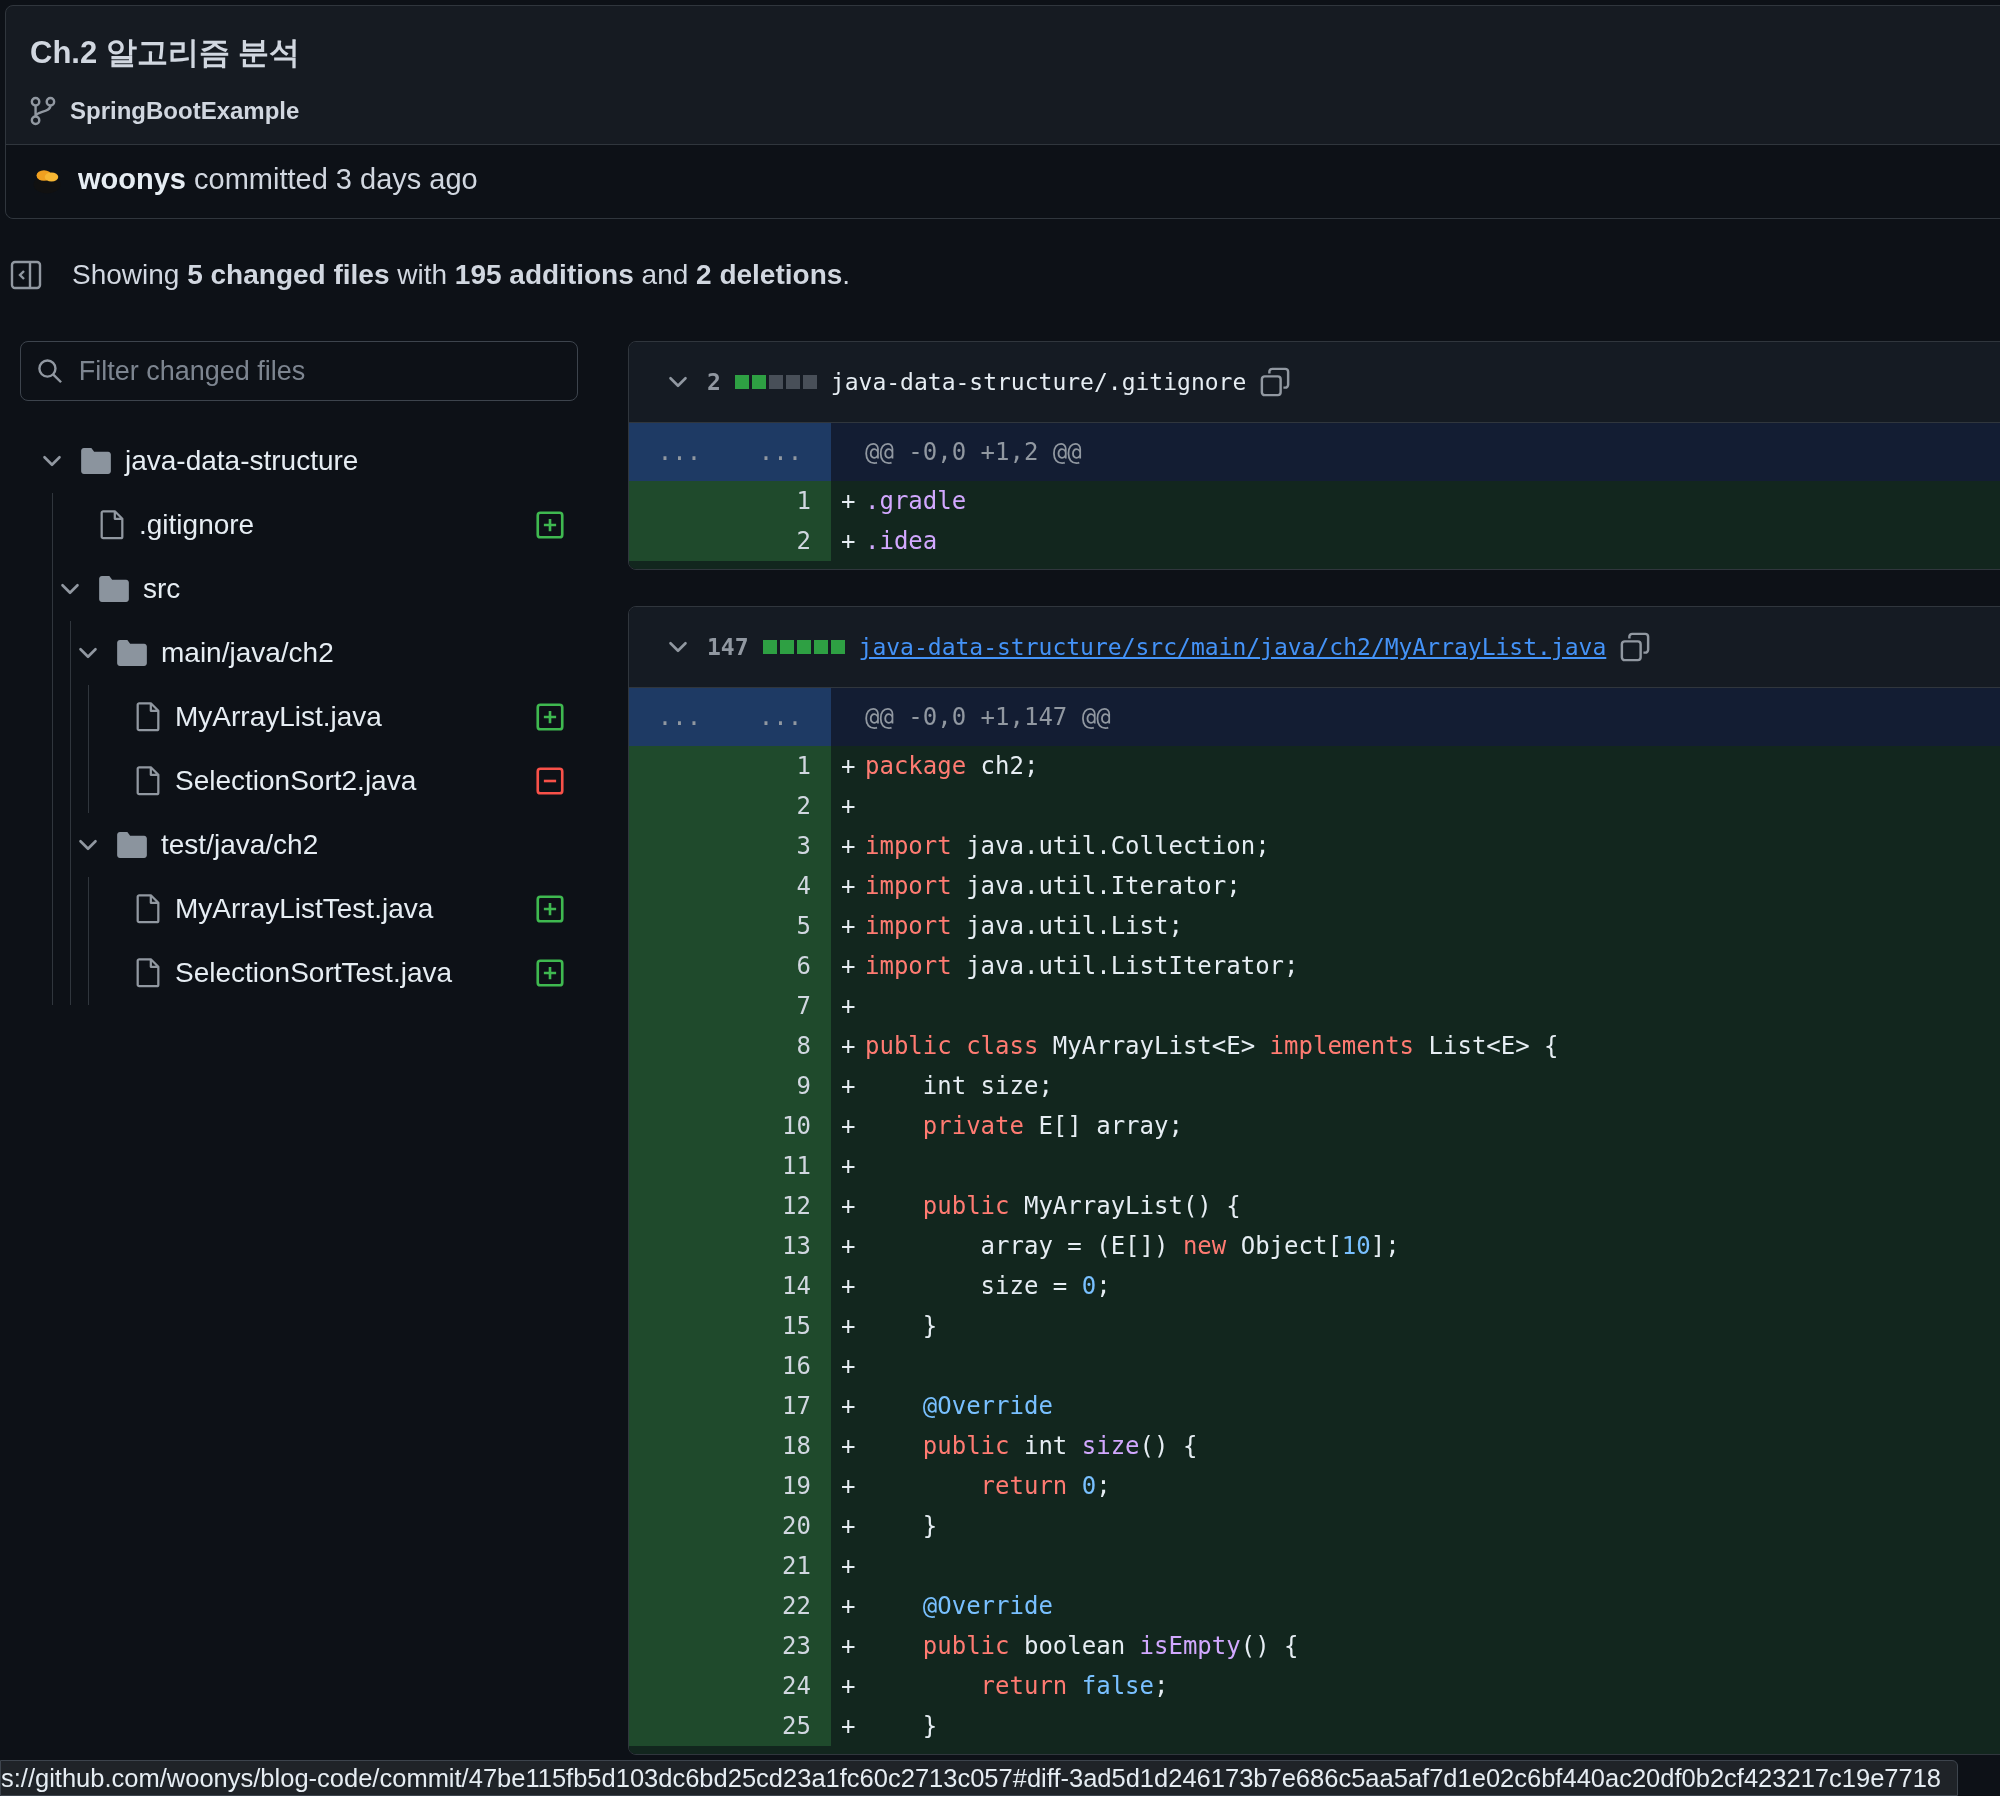  What do you see at coordinates (730, 1406) in the screenshot?
I see `line-number: 17` at bounding box center [730, 1406].